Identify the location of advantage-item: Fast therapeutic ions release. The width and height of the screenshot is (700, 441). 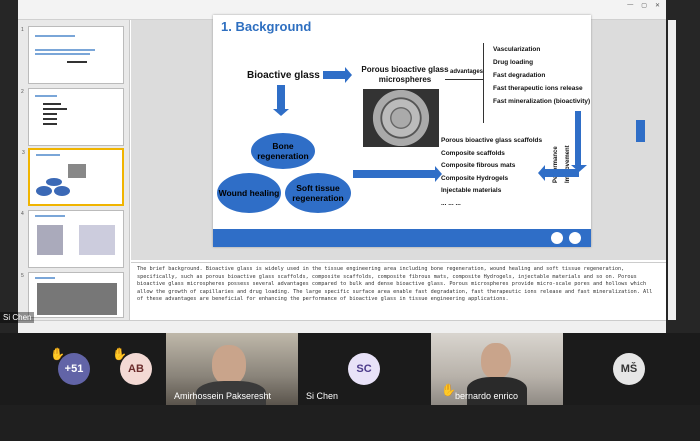
(538, 88).